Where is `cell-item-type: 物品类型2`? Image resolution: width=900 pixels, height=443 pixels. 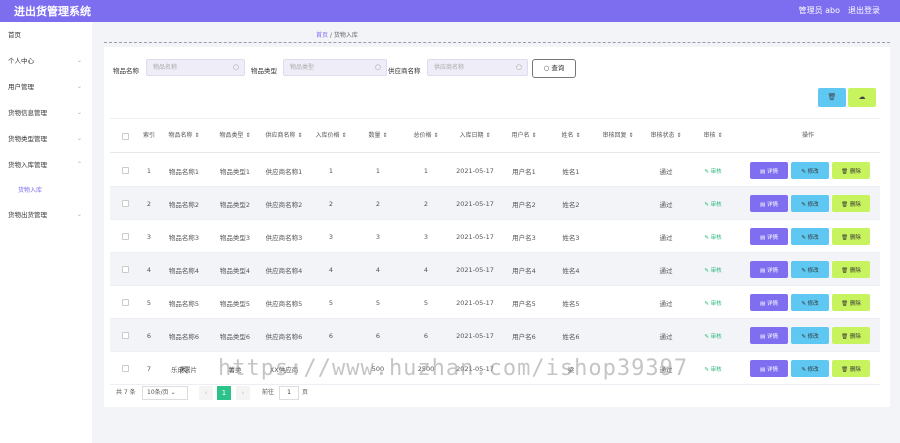
cell-item-type: 物品类型2 is located at coordinates (235, 204).